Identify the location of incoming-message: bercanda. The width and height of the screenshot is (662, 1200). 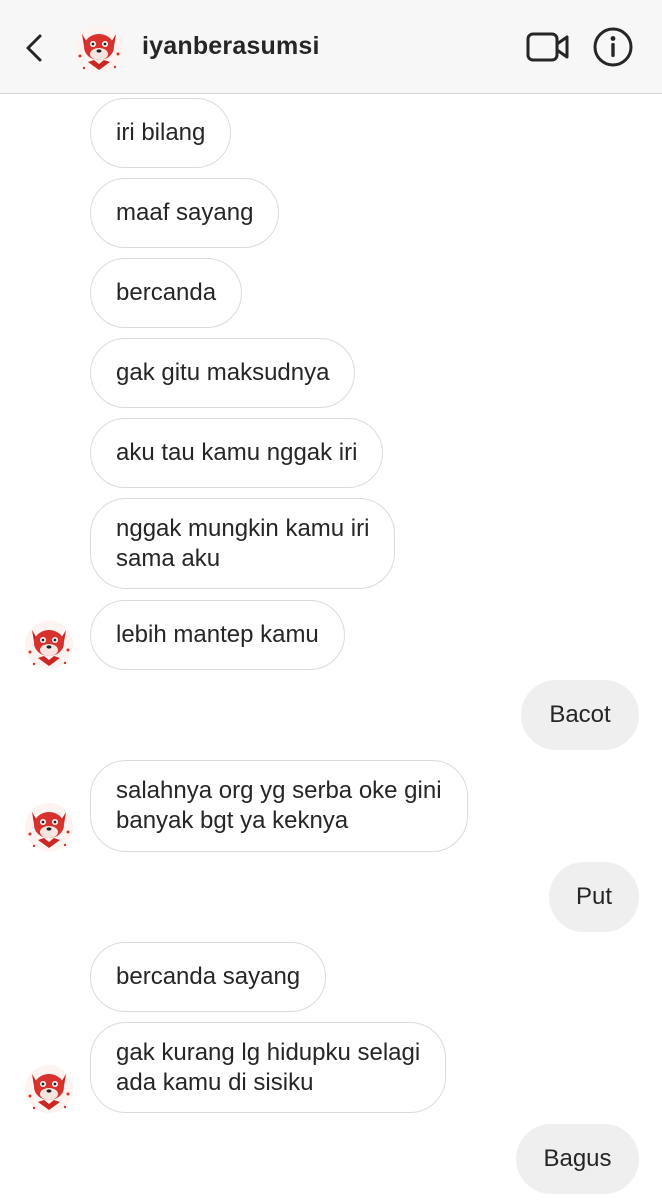
(166, 293).